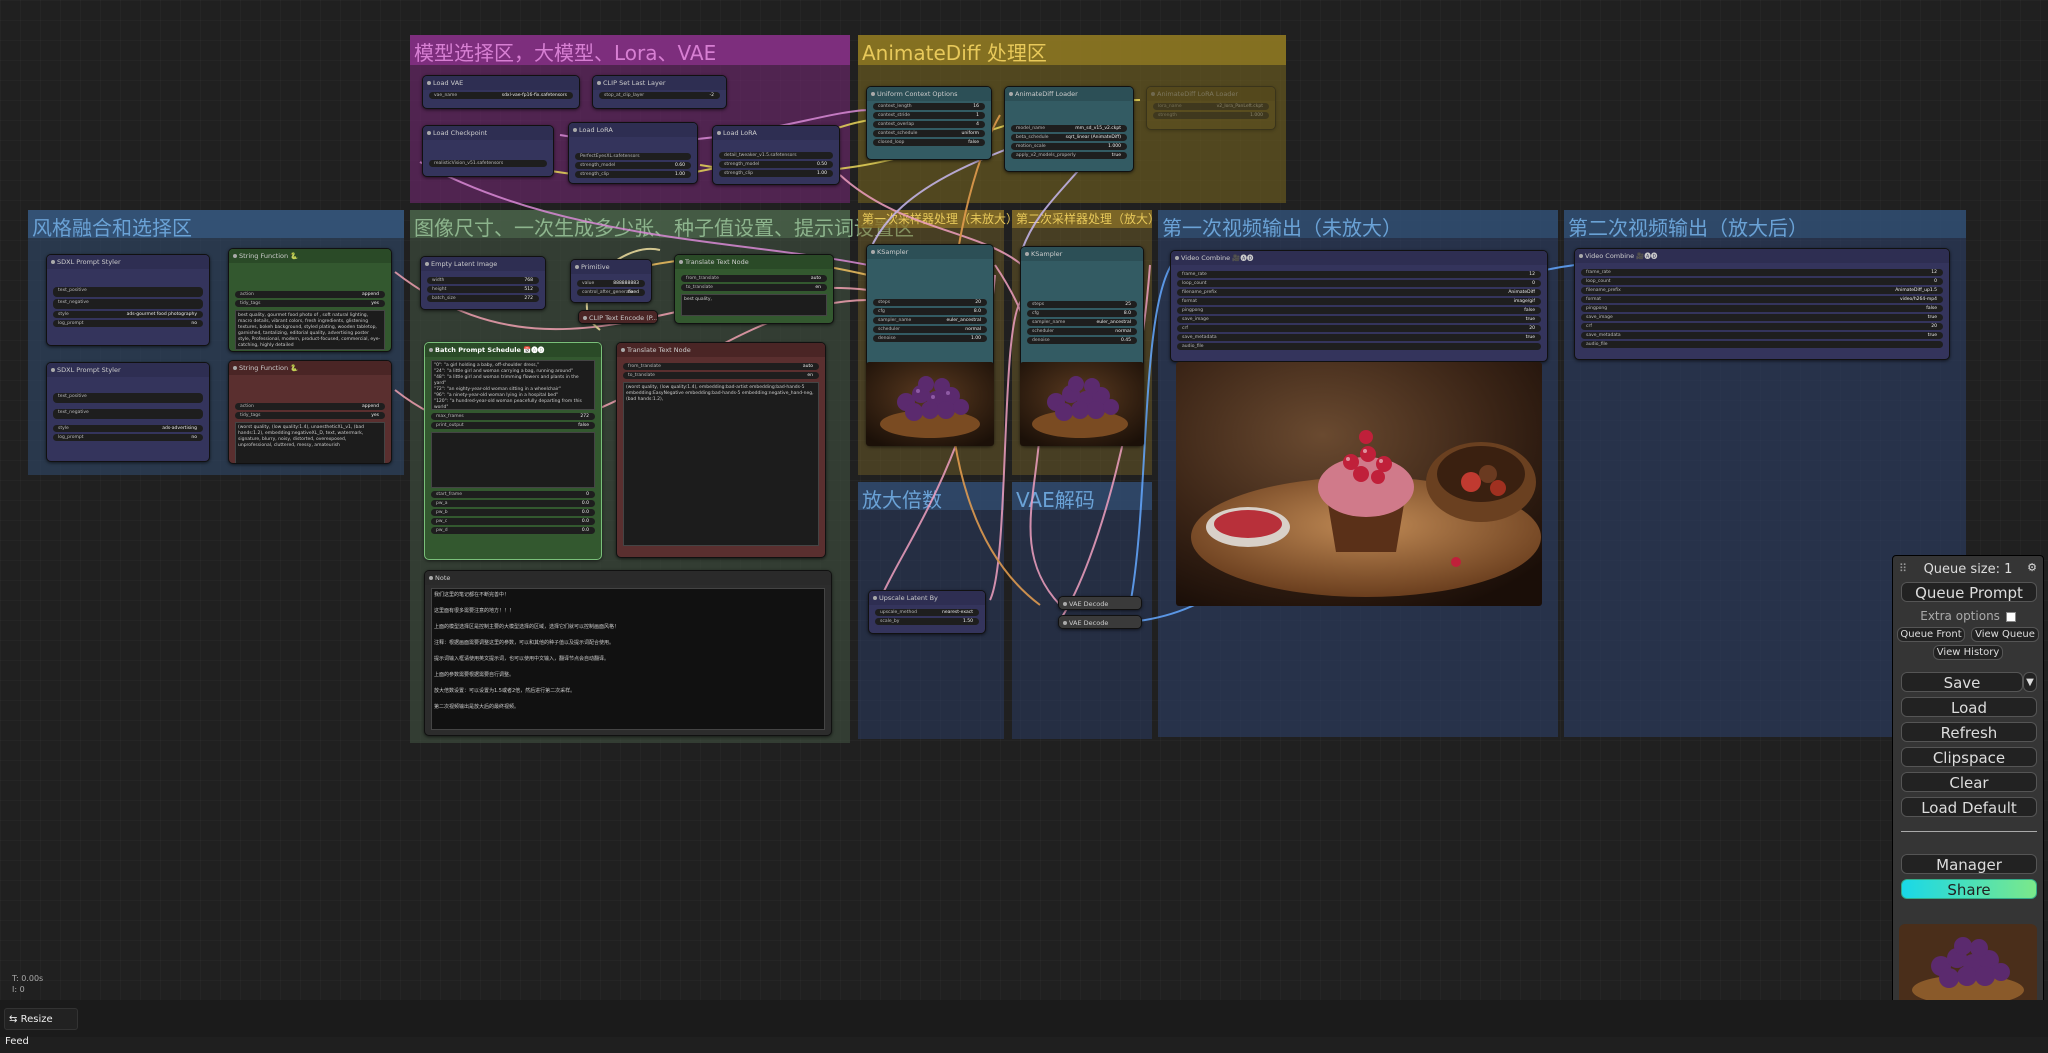 The height and width of the screenshot is (1053, 2048). What do you see at coordinates (483, 289) in the screenshot?
I see `height-widget: height 512` at bounding box center [483, 289].